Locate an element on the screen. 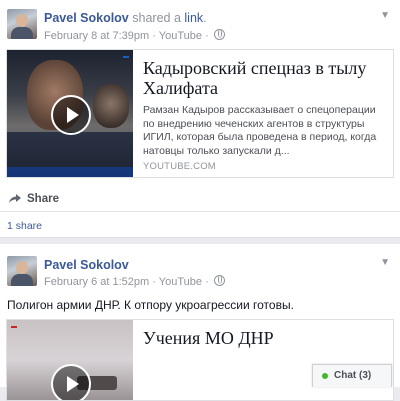 The height and width of the screenshot is (401, 400). card-text: Учения МО ДНР is located at coordinates (264, 338).